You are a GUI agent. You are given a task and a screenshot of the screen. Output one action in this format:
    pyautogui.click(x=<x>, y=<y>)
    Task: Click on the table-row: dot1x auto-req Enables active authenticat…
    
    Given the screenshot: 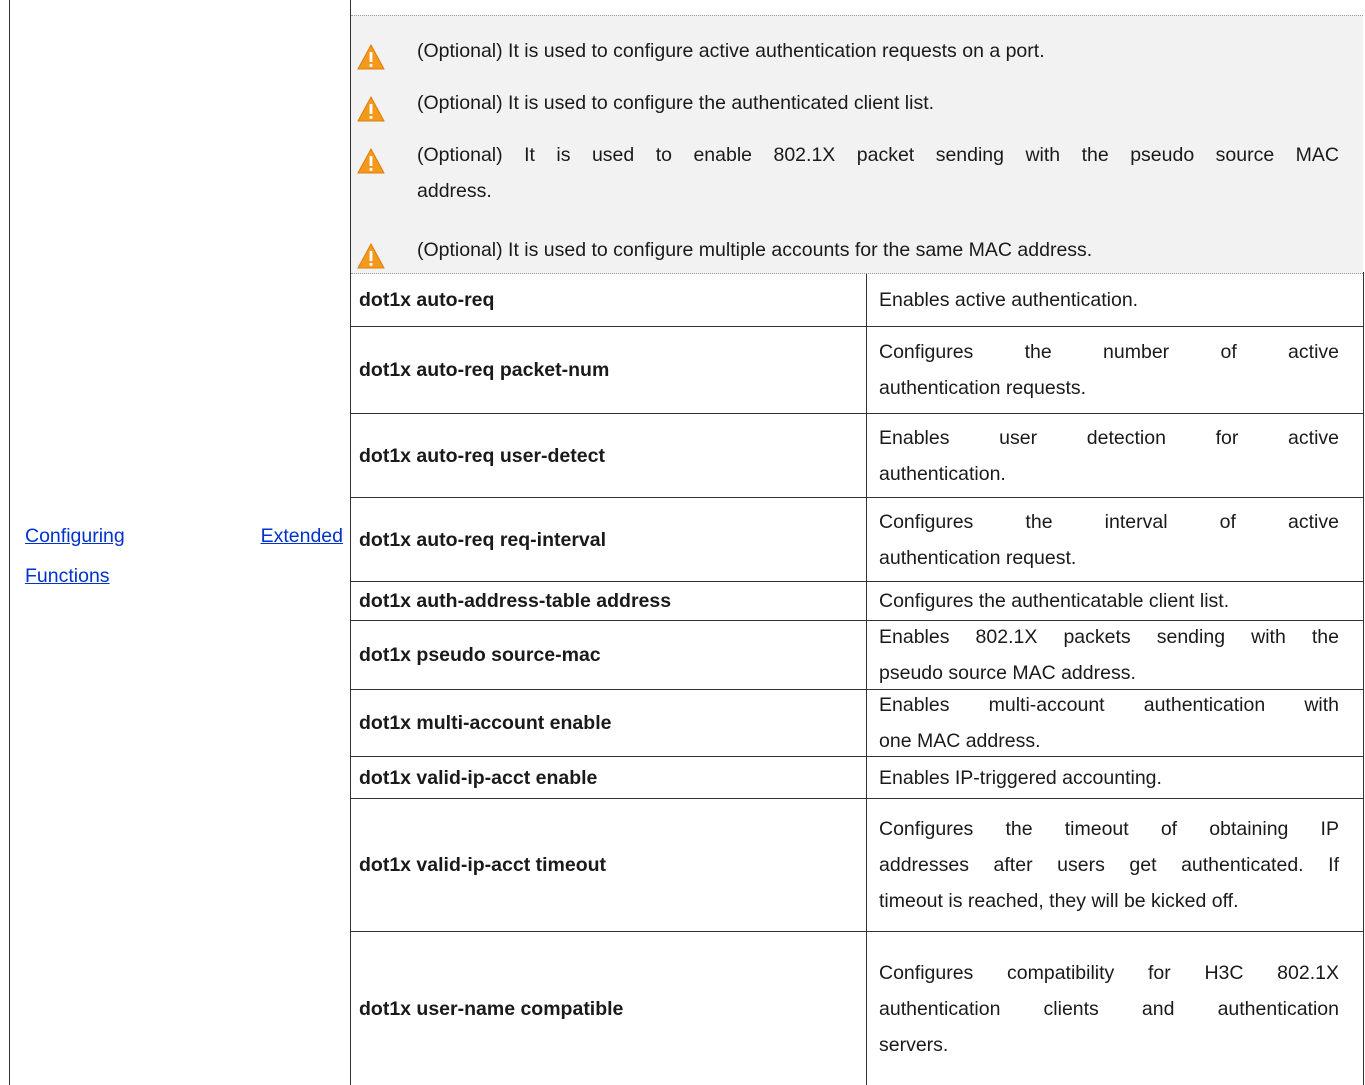 What is the action you would take?
    pyautogui.click(x=857, y=299)
    